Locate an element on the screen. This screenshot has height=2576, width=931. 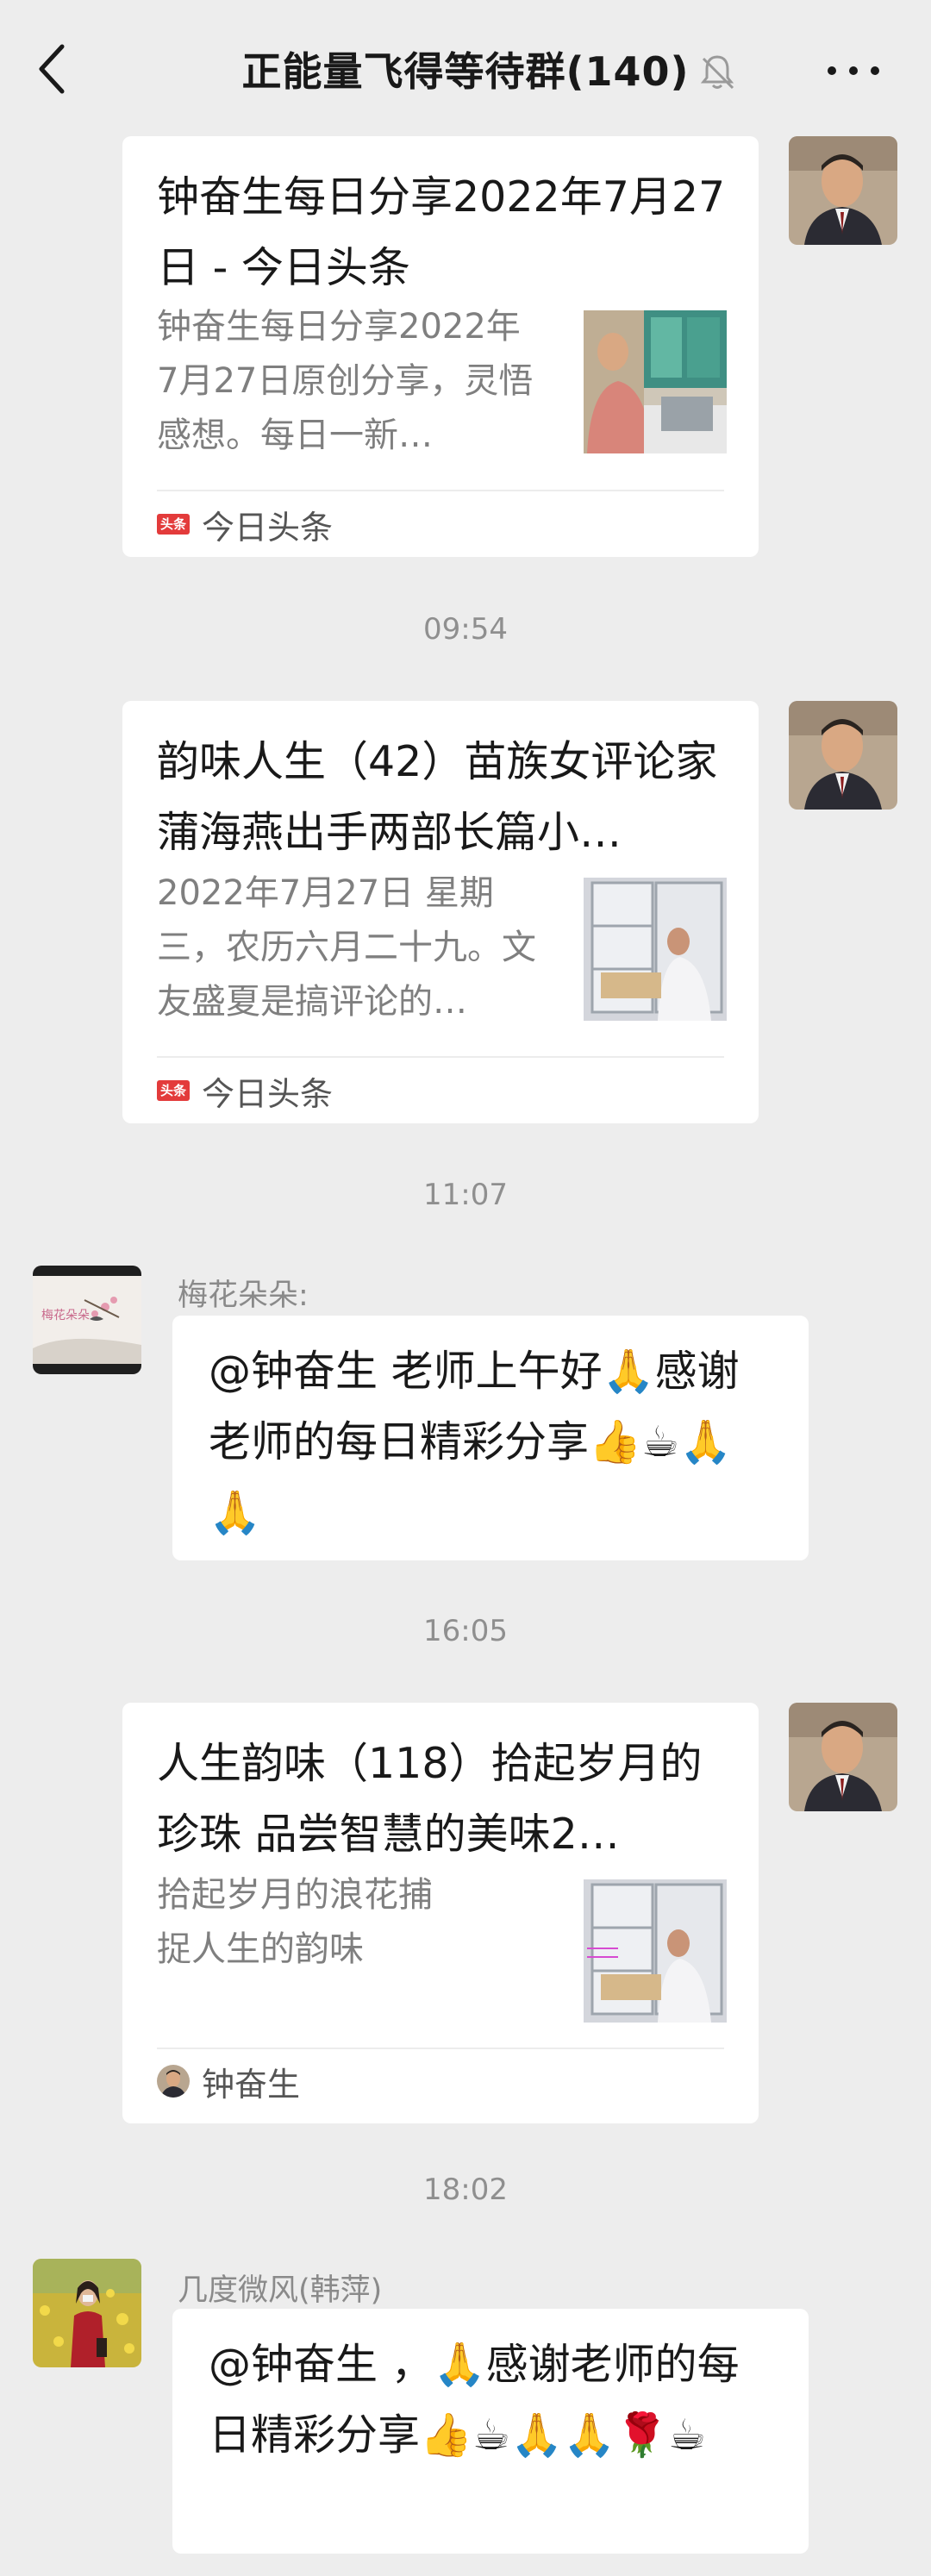
message-bubble: @钟奋生 ，🙏感谢老师的每日精彩分享👍☕🙏🙏🌹☕ is located at coordinates (490, 2431).